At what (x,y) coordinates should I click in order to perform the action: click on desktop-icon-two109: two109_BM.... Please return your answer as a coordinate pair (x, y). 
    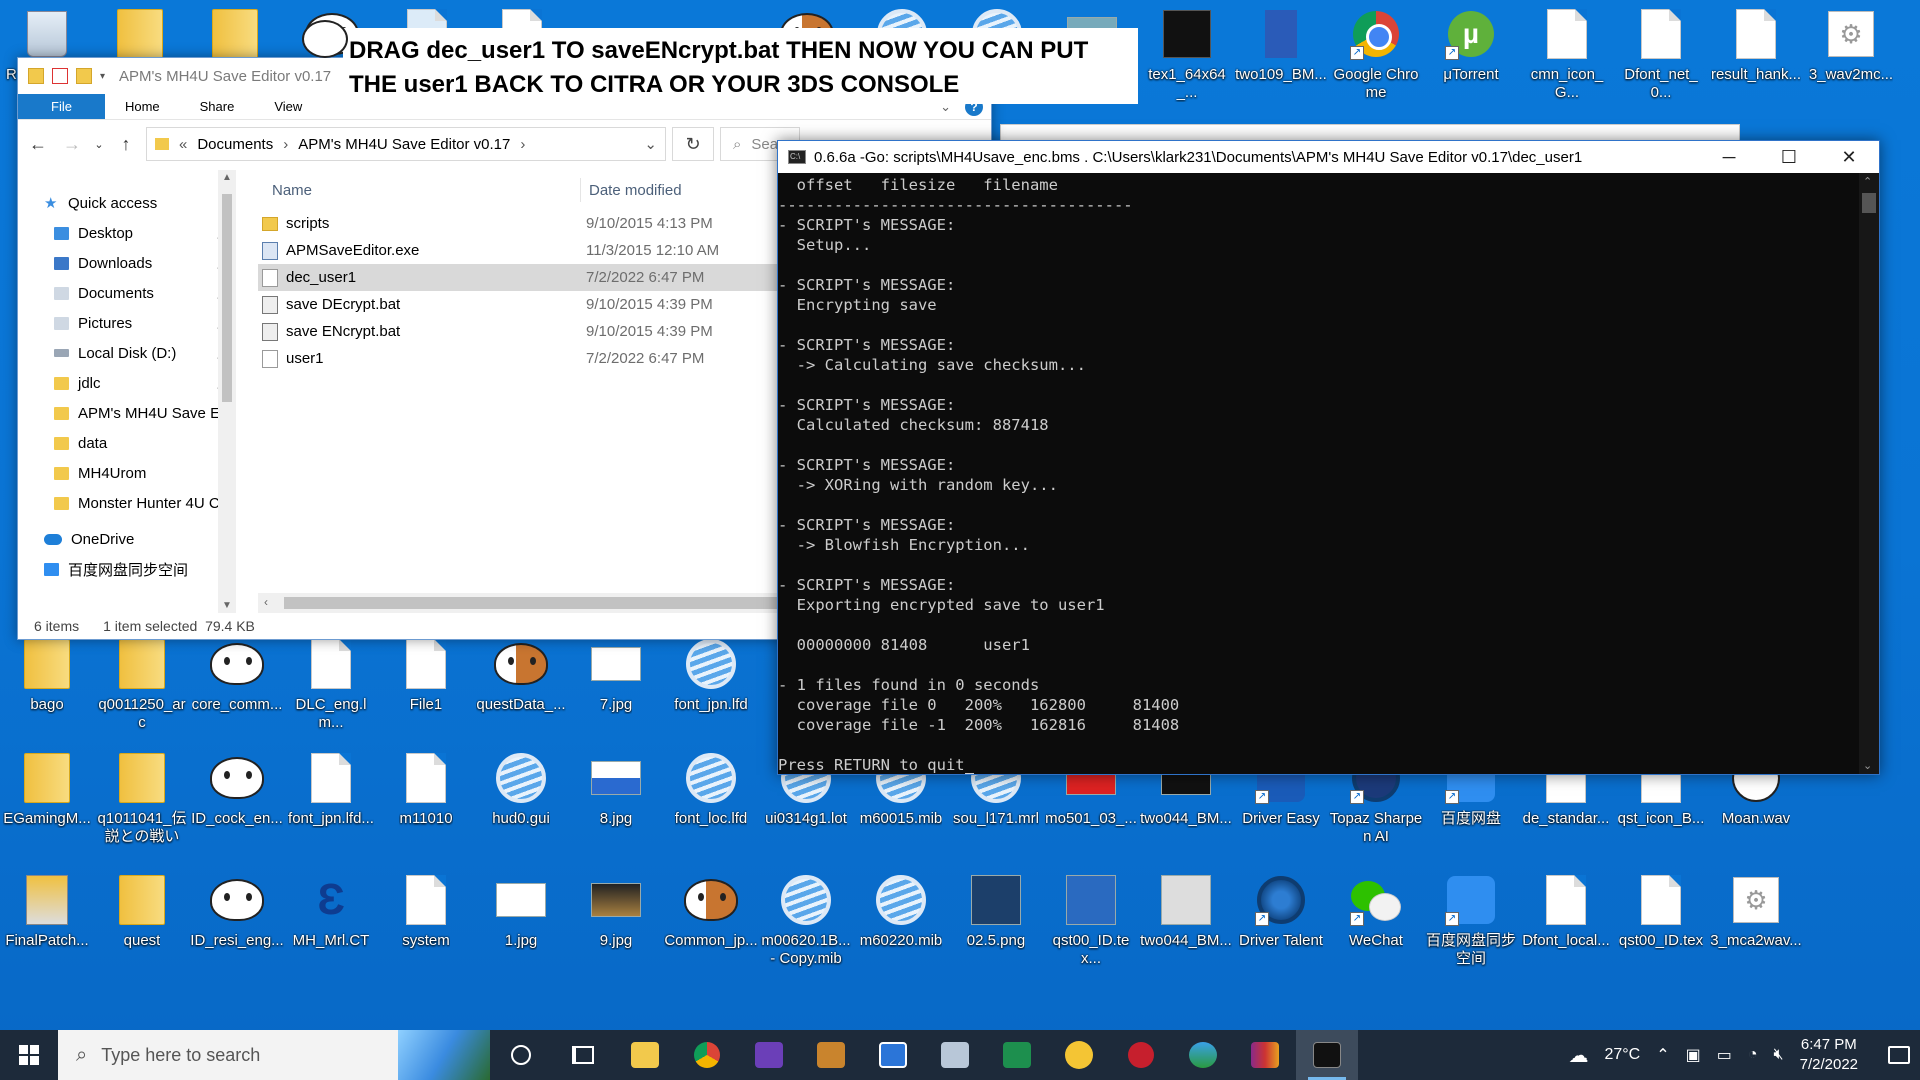
    Looking at the image, I should click on (1281, 45).